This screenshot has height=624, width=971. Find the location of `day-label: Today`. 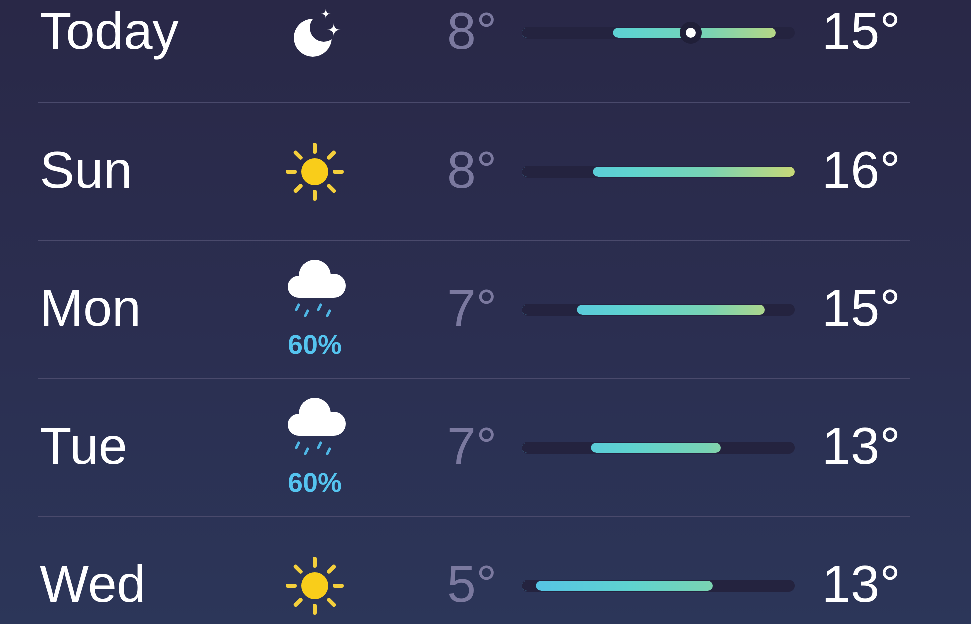

day-label: Today is located at coordinates (109, 33).